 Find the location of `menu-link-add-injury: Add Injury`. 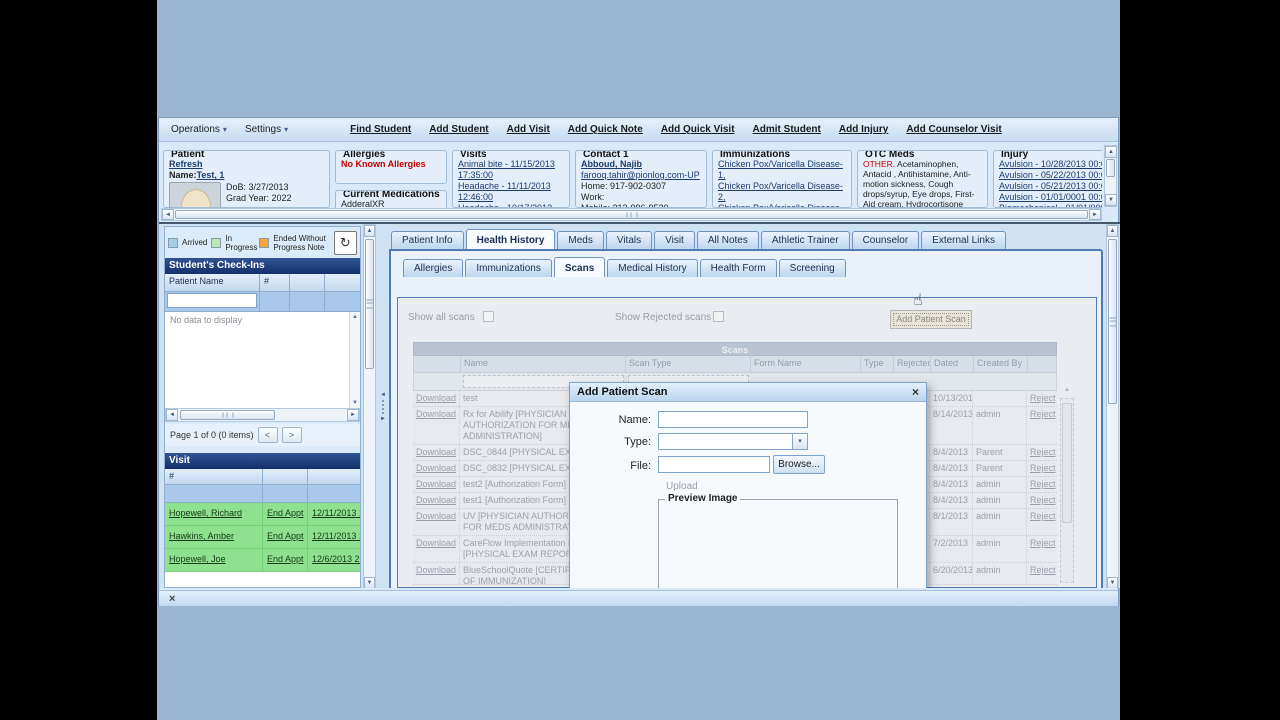

menu-link-add-injury: Add Injury is located at coordinates (863, 129).